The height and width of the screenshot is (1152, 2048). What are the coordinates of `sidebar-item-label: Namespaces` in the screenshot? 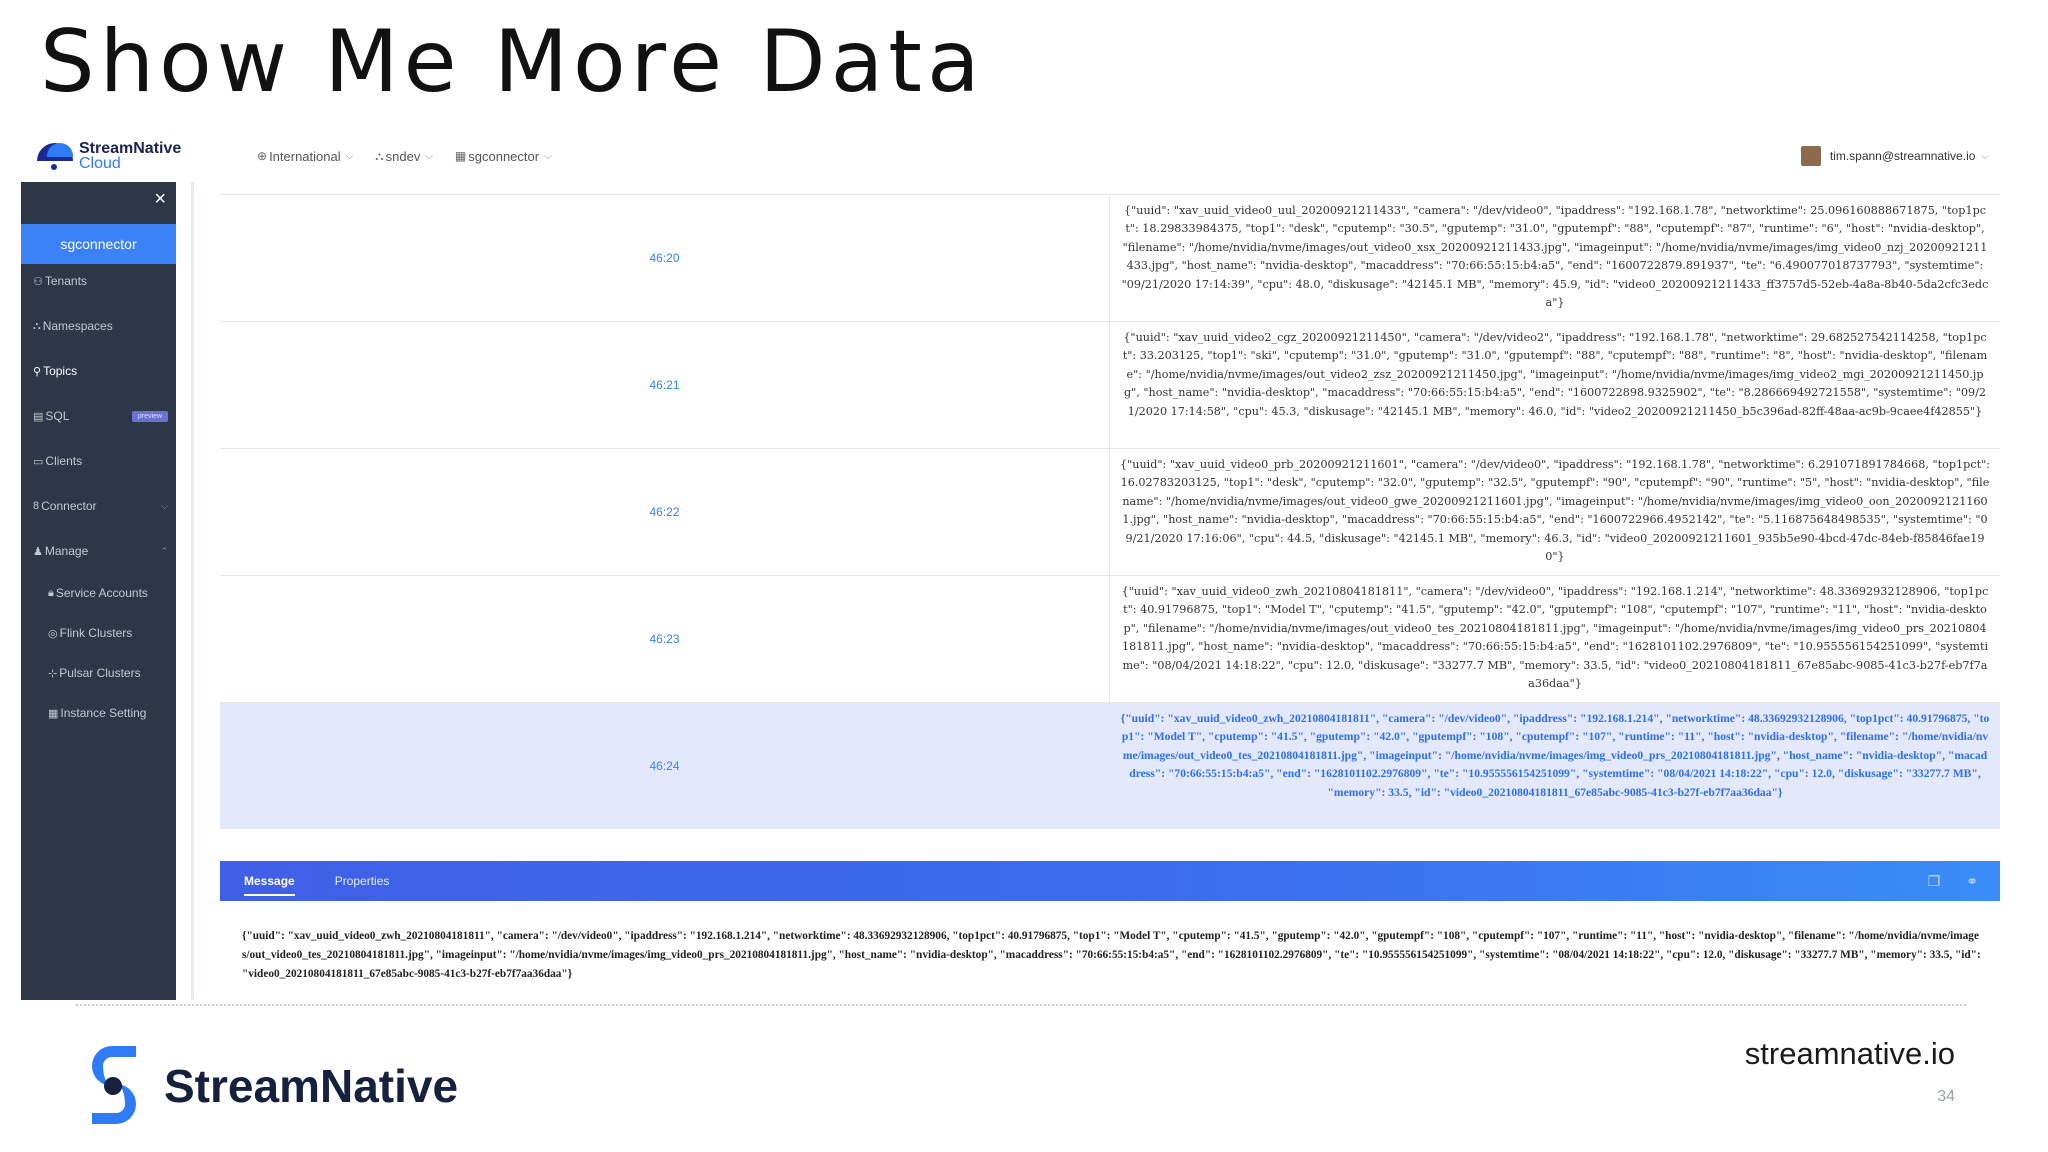 It's located at (77, 326).